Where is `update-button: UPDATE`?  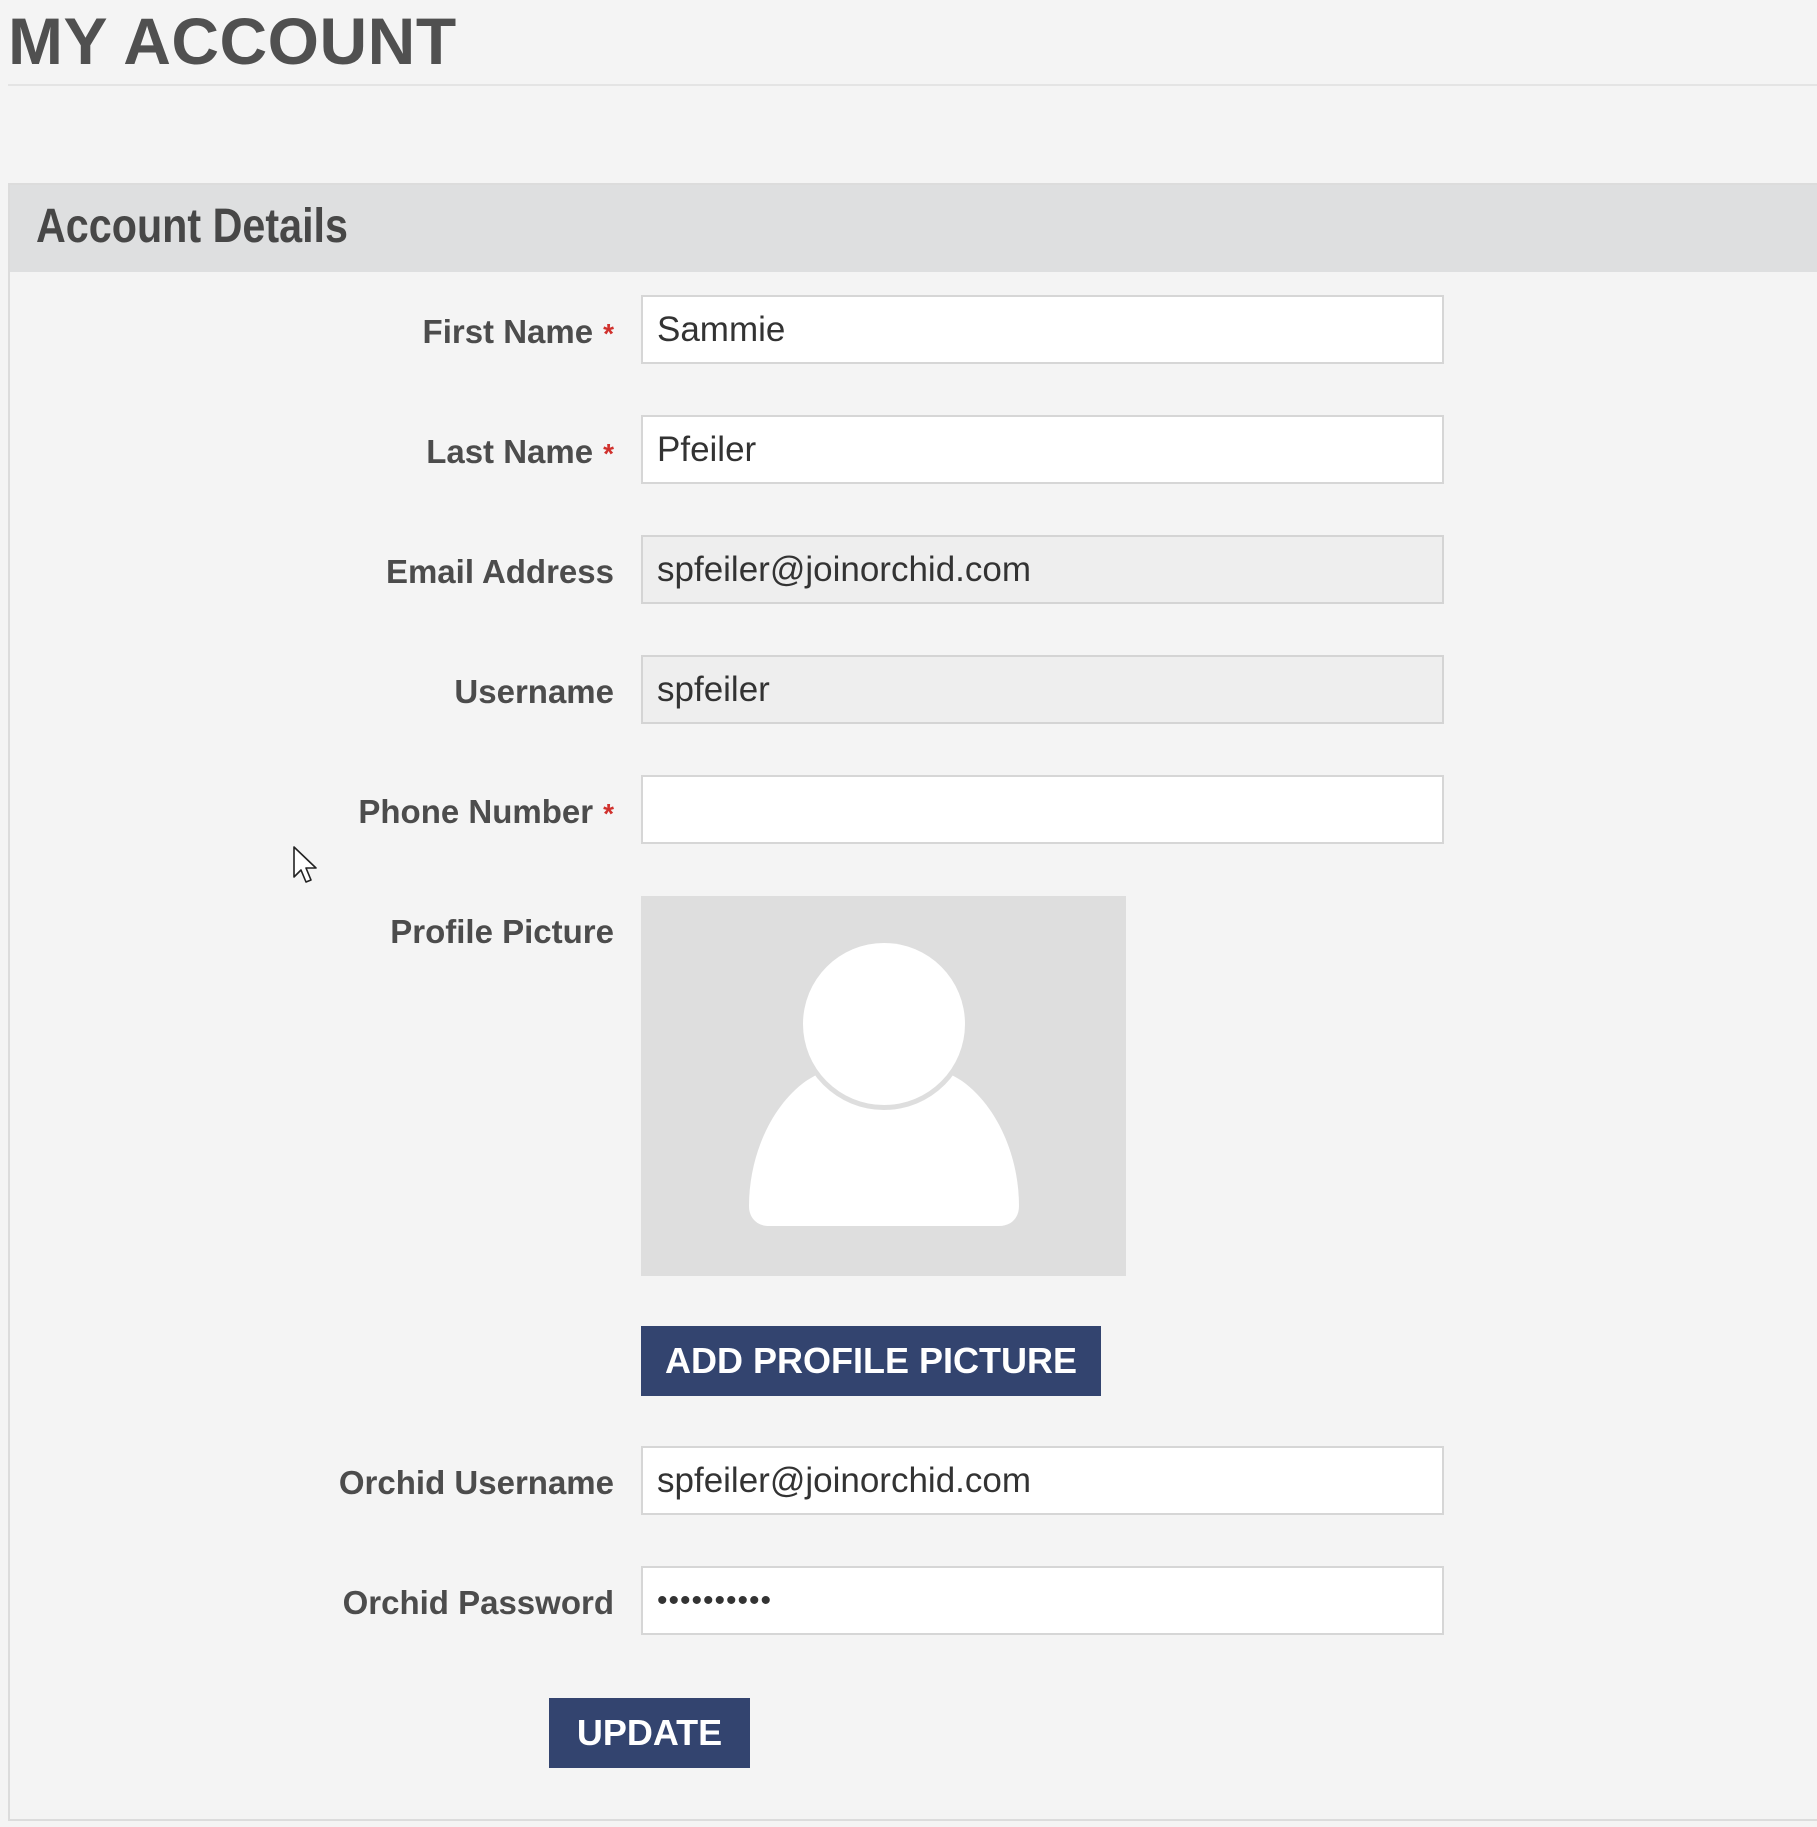 update-button: UPDATE is located at coordinates (649, 1733).